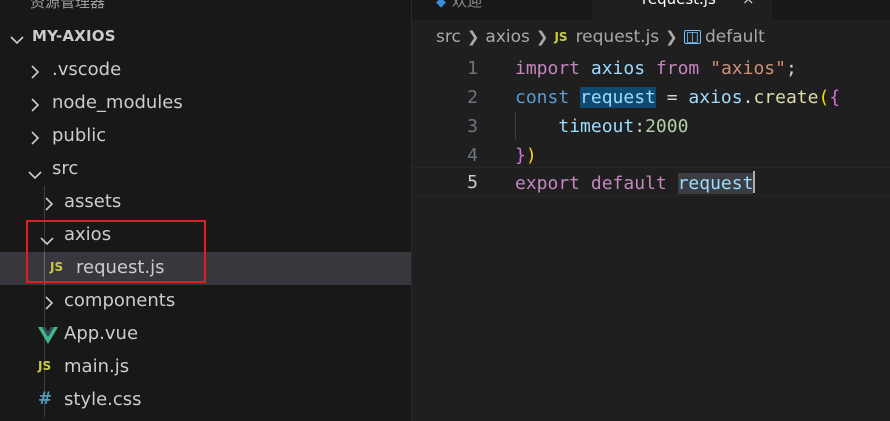  What do you see at coordinates (205, 202) in the screenshot?
I see `tree-item-assets: assets` at bounding box center [205, 202].